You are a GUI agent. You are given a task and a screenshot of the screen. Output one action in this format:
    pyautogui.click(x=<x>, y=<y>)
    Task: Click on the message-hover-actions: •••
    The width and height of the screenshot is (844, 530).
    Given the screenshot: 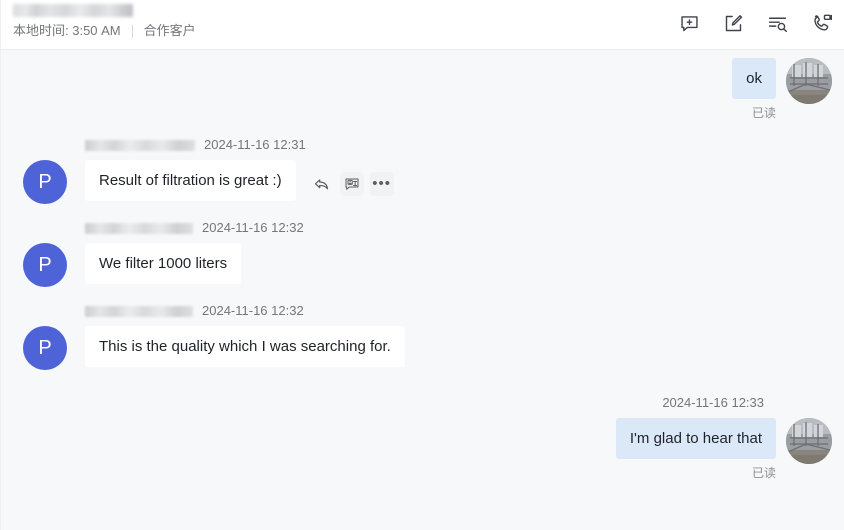 What is the action you would take?
    pyautogui.click(x=352, y=184)
    